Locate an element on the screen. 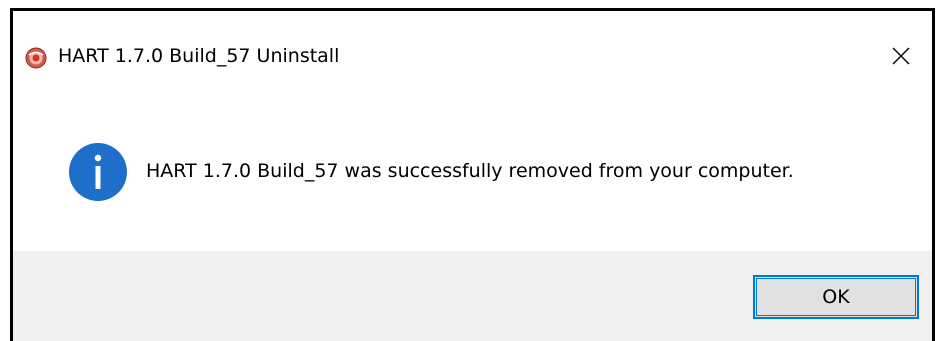 The height and width of the screenshot is (341, 943). ok-button-label: OK is located at coordinates (836, 297).